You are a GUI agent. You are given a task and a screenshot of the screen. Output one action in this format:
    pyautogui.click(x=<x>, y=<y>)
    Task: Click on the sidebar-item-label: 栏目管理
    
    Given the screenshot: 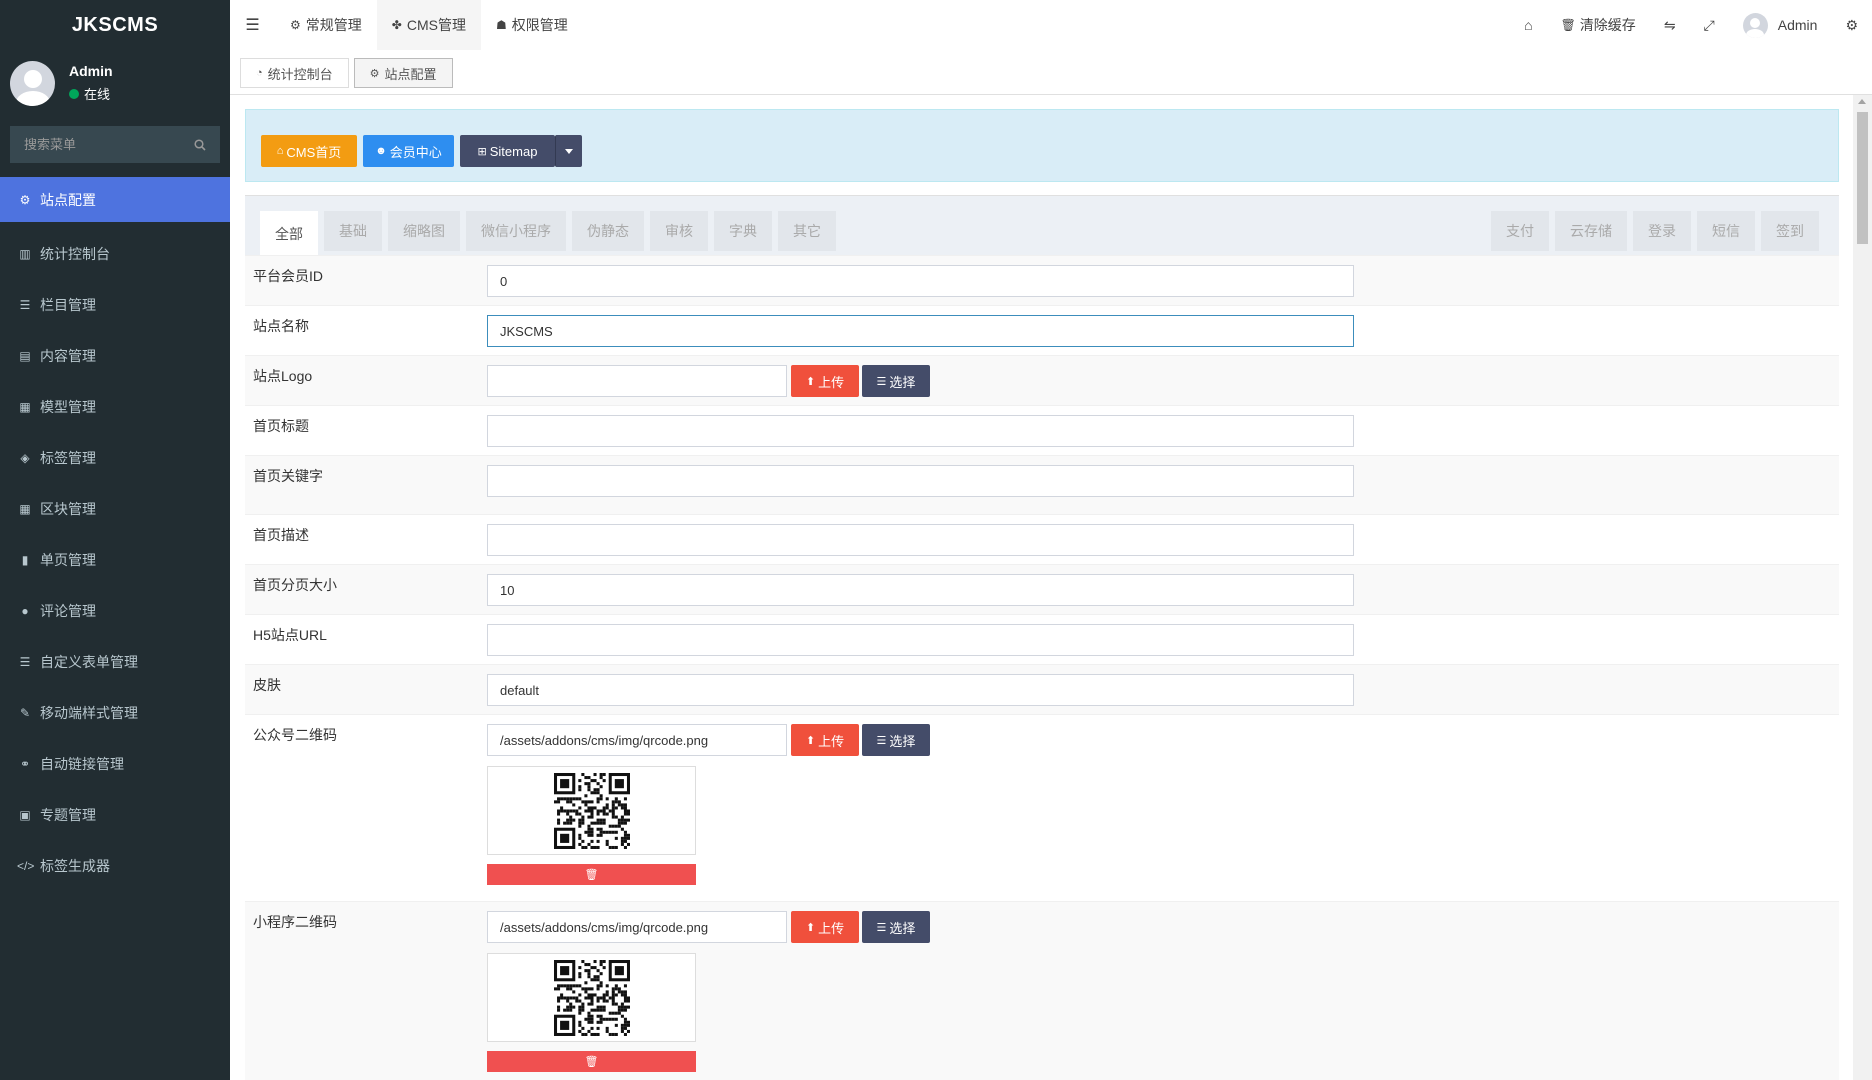 What is the action you would take?
    pyautogui.click(x=68, y=304)
    